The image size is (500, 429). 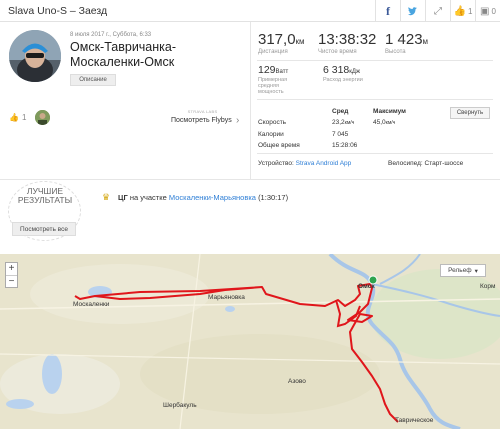 I want to click on activity-date: 8 июля 2017 г., Суббота, 6:33, so click(x=111, y=35).